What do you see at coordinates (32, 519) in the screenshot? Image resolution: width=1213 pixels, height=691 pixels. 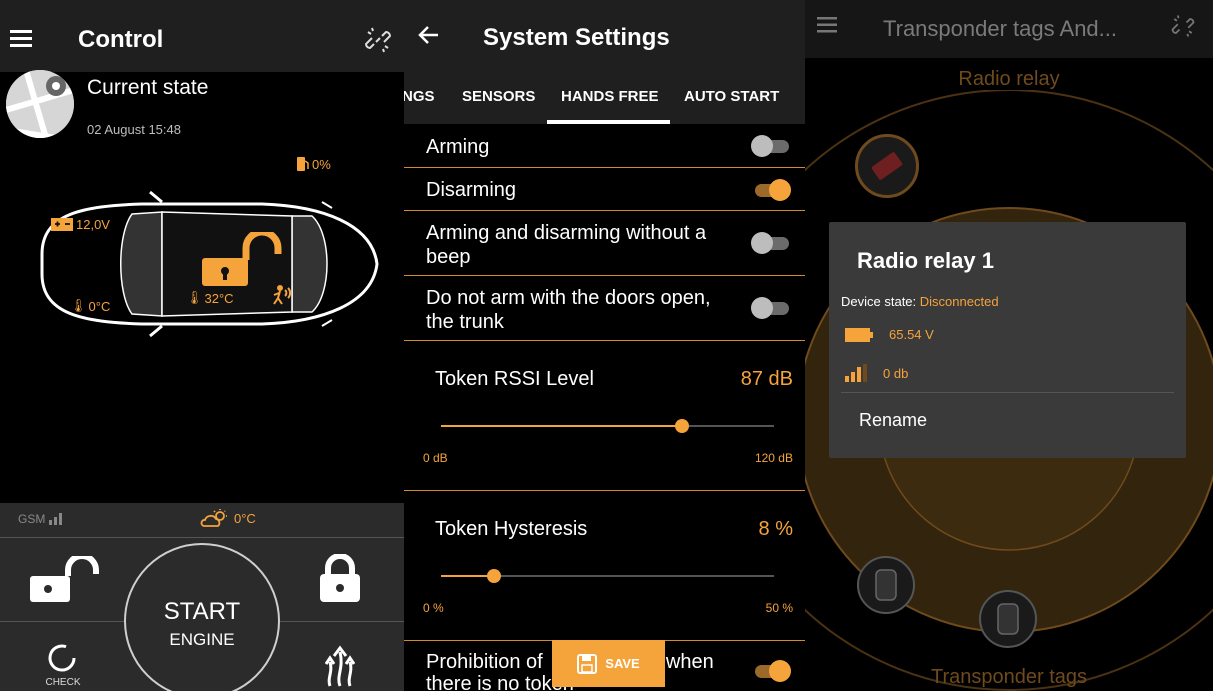 I see `gsm-label: GSM` at bounding box center [32, 519].